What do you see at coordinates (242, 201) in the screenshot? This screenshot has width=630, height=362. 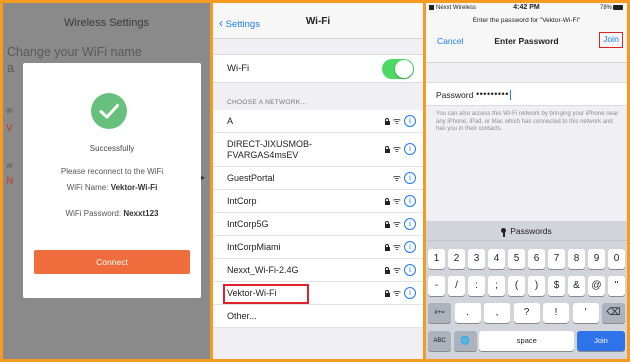 I see `network-name: IntCorp` at bounding box center [242, 201].